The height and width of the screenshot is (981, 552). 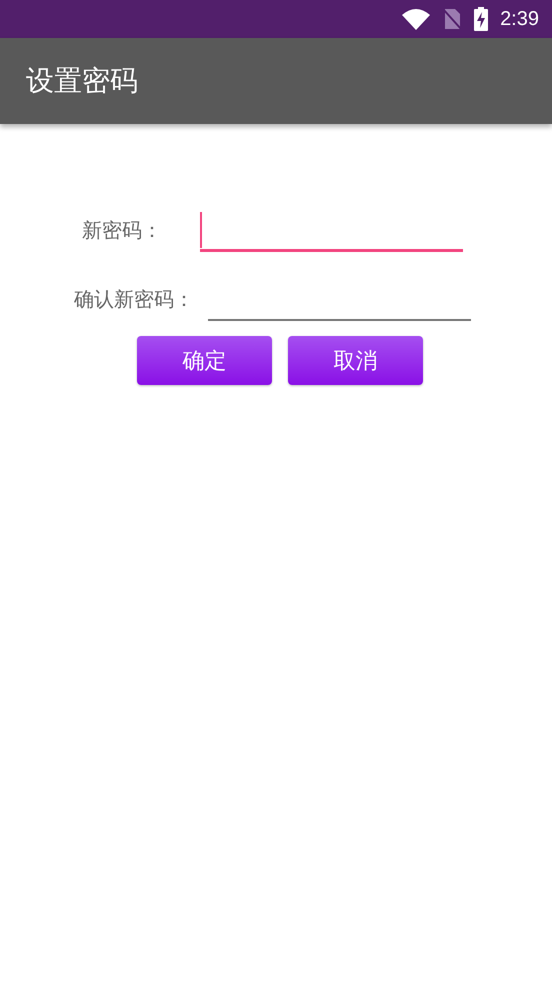 I want to click on field-label: 确认新密码：, so click(x=134, y=299).